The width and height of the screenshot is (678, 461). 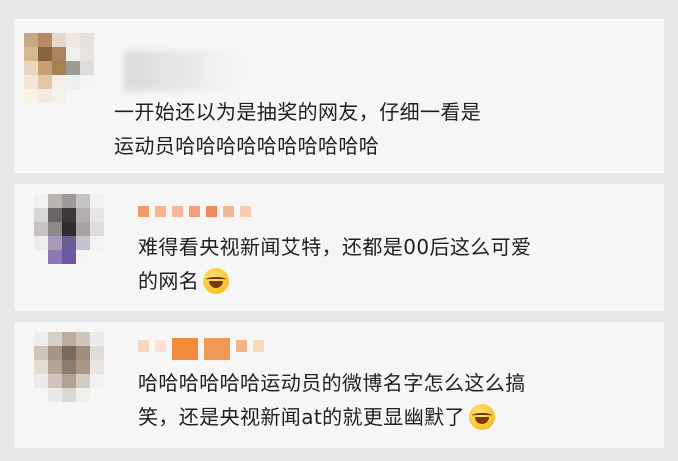 What do you see at coordinates (169, 281) in the screenshot?
I see `comment-text-segment: 的网名` at bounding box center [169, 281].